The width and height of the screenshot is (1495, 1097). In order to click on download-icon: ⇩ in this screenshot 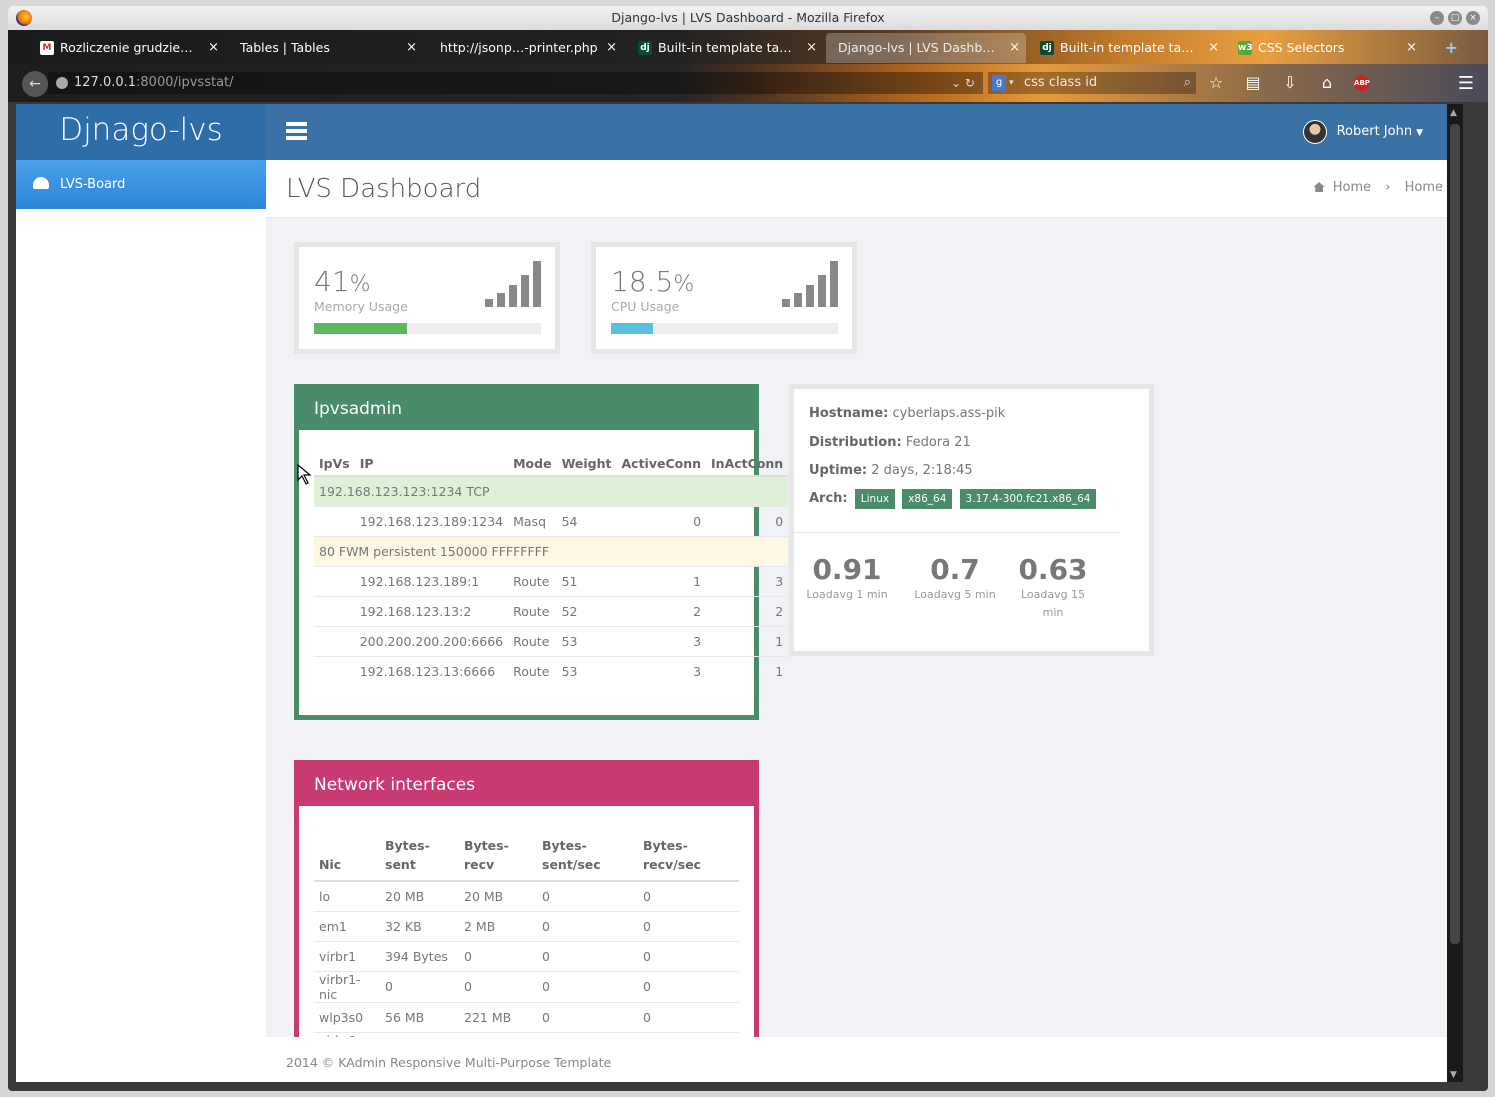, I will do `click(1290, 83)`.